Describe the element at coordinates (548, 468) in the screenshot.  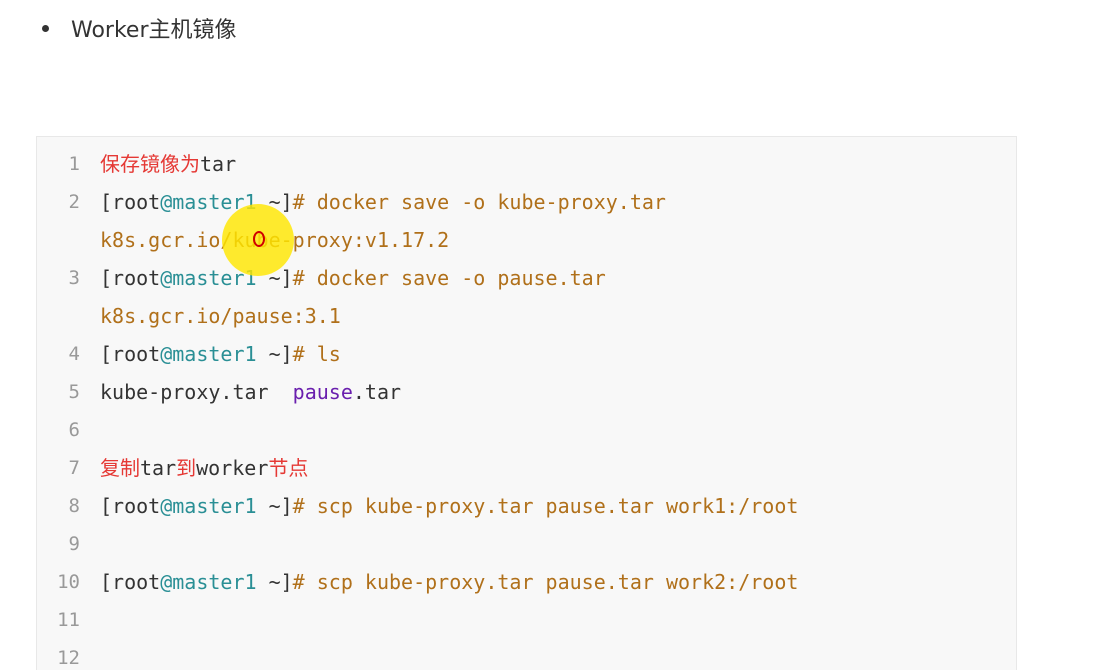
I see `line-content: 复制tar到worker节点` at that location.